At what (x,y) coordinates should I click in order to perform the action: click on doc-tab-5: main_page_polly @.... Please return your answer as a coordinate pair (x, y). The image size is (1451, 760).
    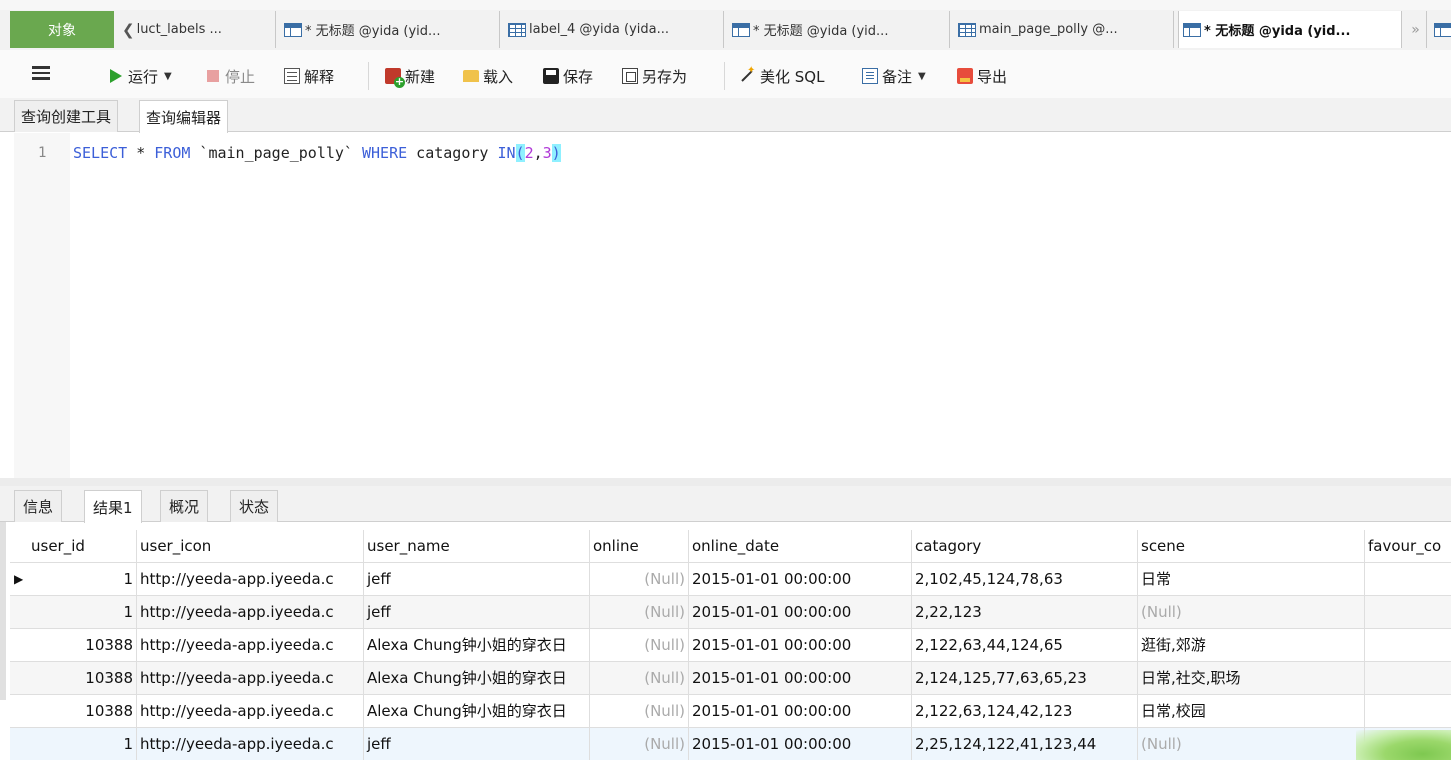
    Looking at the image, I should click on (1064, 29).